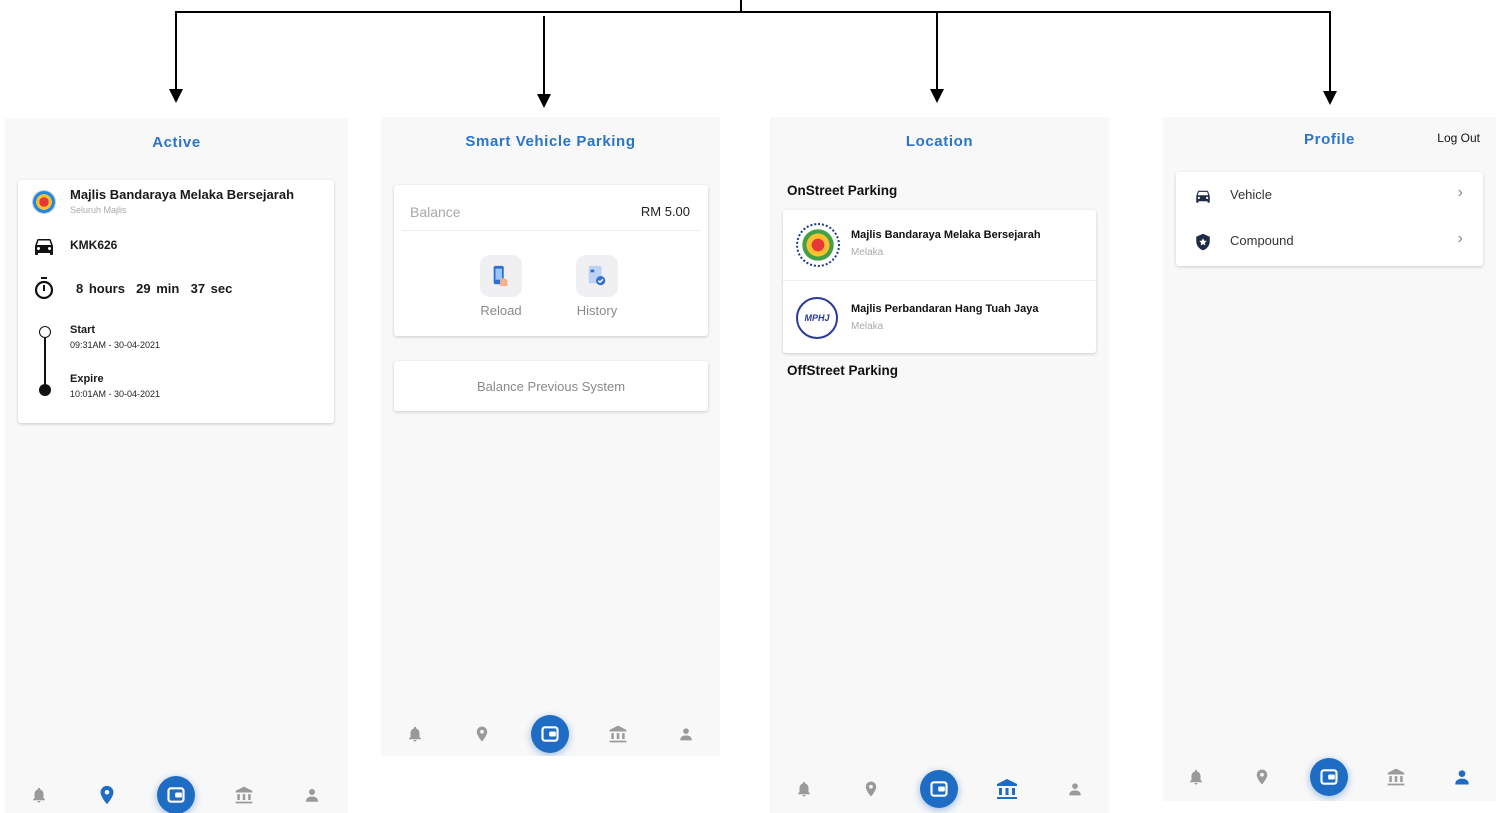 The image size is (1501, 813). What do you see at coordinates (551, 230) in the screenshot?
I see `divider` at bounding box center [551, 230].